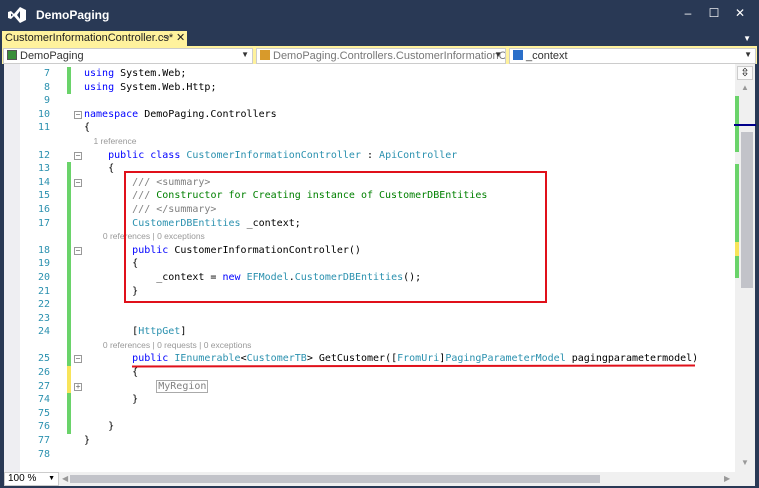  Describe the element at coordinates (377, 142) in the screenshot. I see `codelens-row: 1 reference` at that location.